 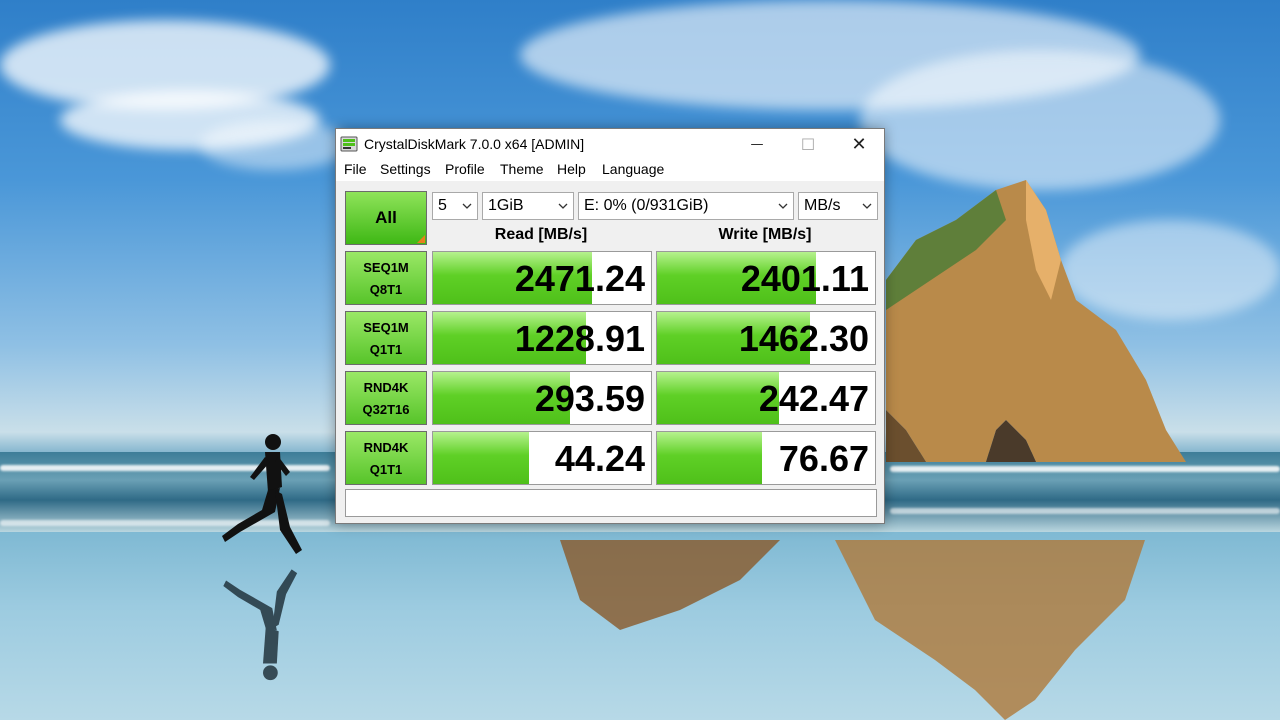 I want to click on write-value: 242.47, so click(x=813, y=398).